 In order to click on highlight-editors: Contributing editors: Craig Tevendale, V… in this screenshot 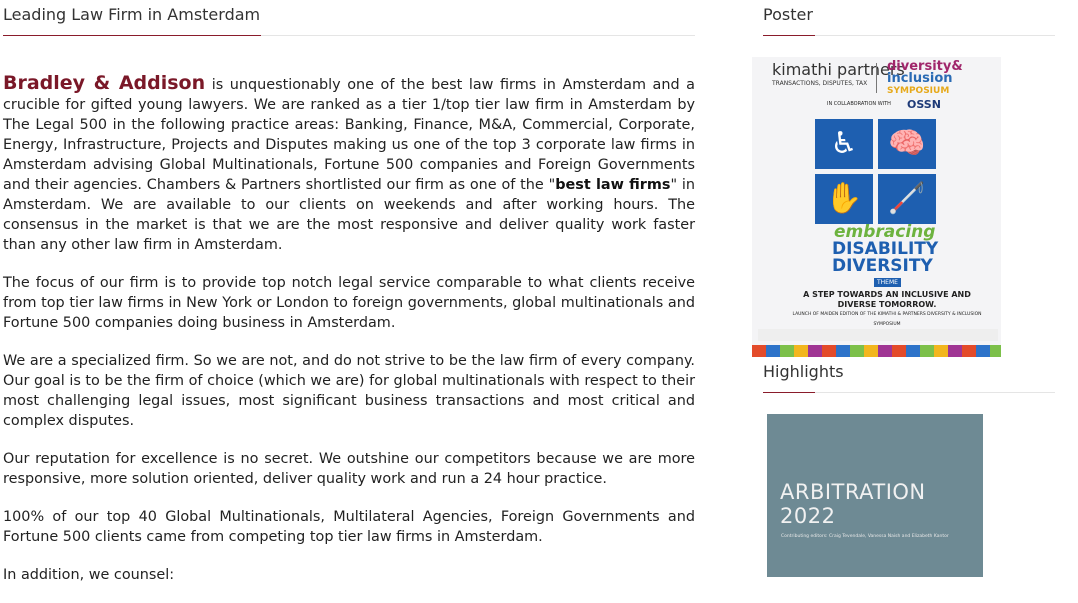, I will do `click(865, 536)`.